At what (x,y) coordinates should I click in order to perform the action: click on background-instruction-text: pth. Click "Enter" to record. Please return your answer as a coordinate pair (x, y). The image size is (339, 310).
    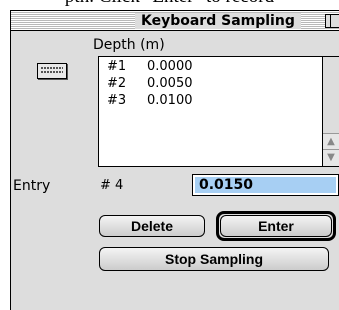
    Looking at the image, I should click on (169, 4).